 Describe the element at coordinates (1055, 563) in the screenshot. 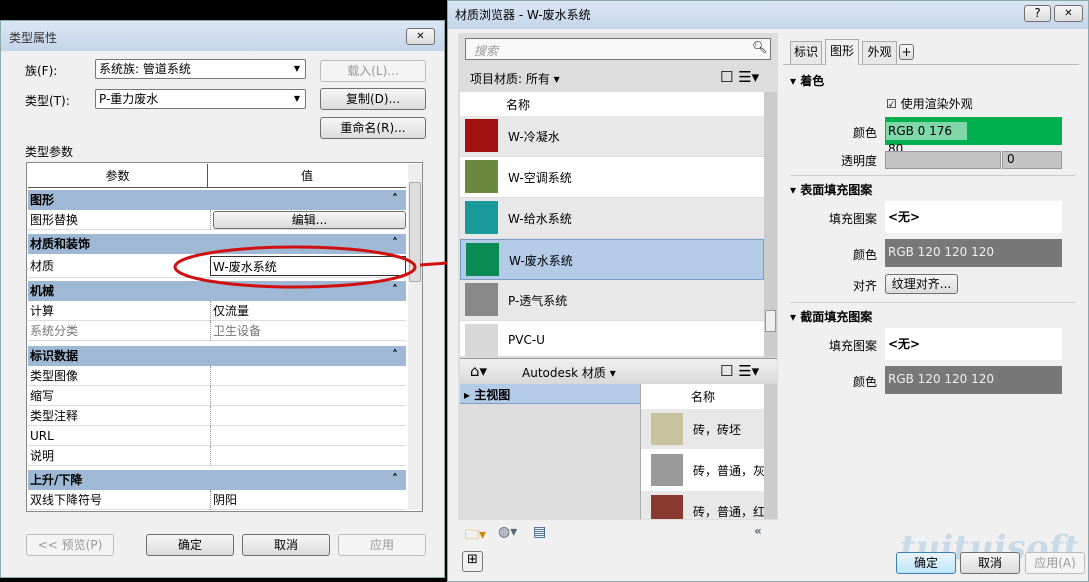

I see `apply-button: 应用(A)` at that location.